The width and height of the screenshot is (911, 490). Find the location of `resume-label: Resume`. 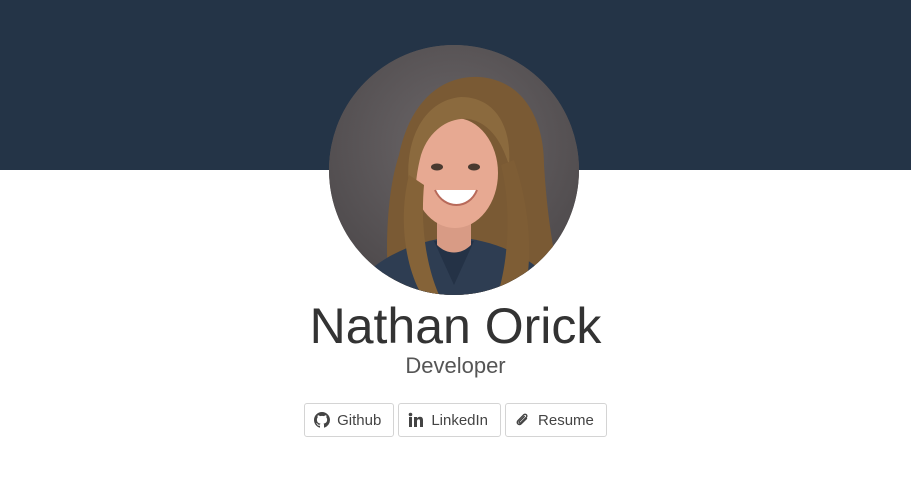

resume-label: Resume is located at coordinates (566, 420).